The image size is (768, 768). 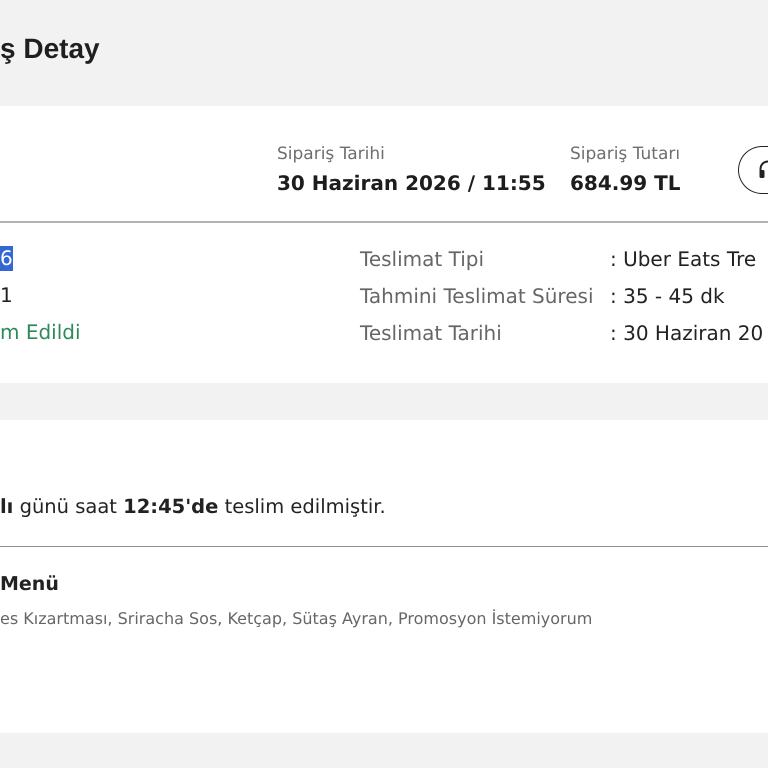 I want to click on summary-label: Sipariş Tutarı, so click(x=626, y=154).